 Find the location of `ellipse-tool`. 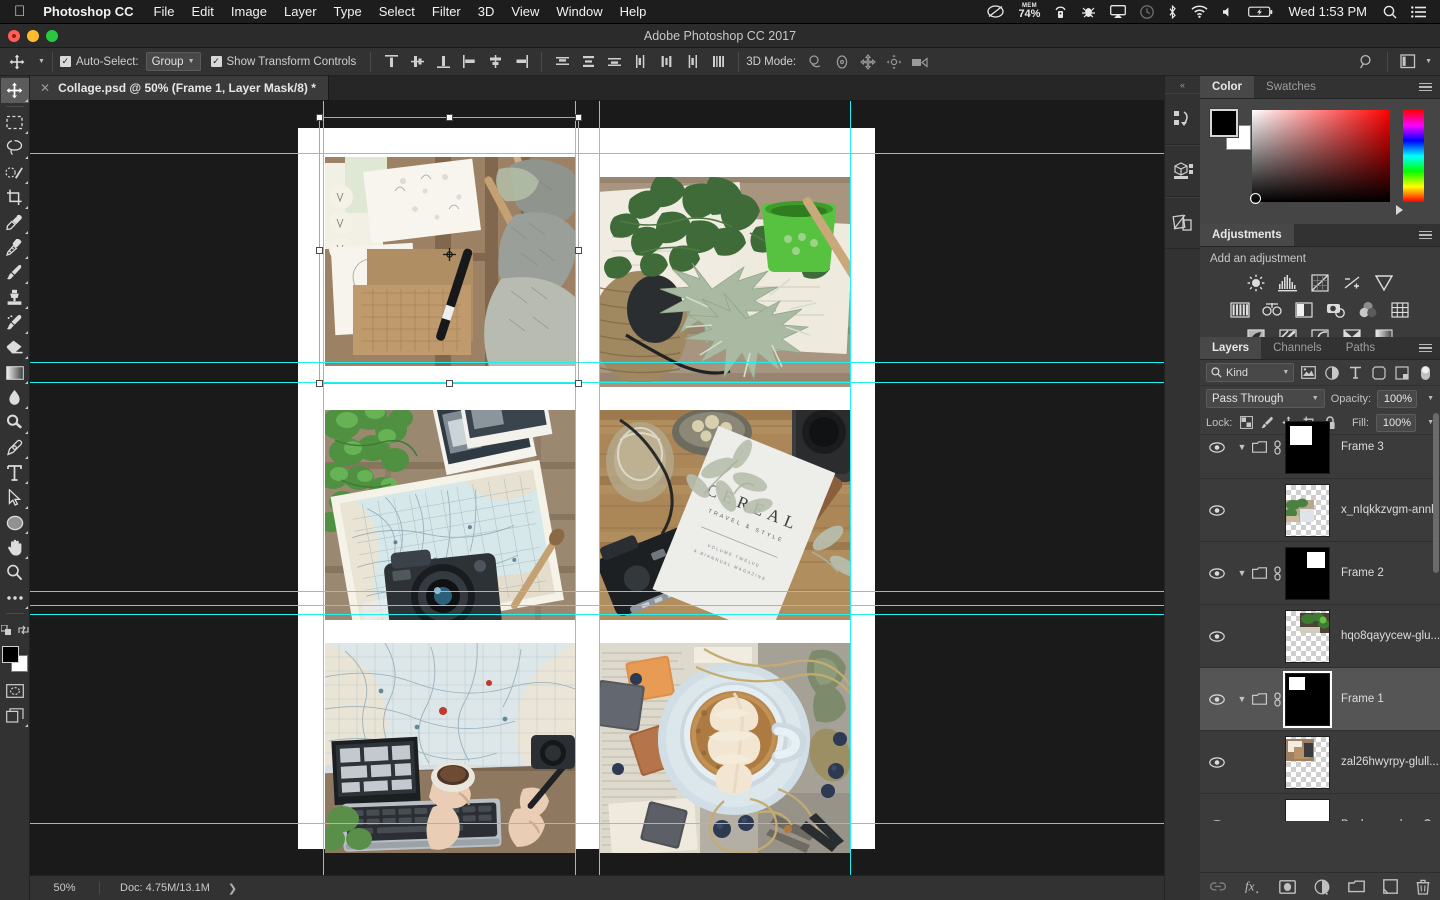

ellipse-tool is located at coordinates (15, 522).